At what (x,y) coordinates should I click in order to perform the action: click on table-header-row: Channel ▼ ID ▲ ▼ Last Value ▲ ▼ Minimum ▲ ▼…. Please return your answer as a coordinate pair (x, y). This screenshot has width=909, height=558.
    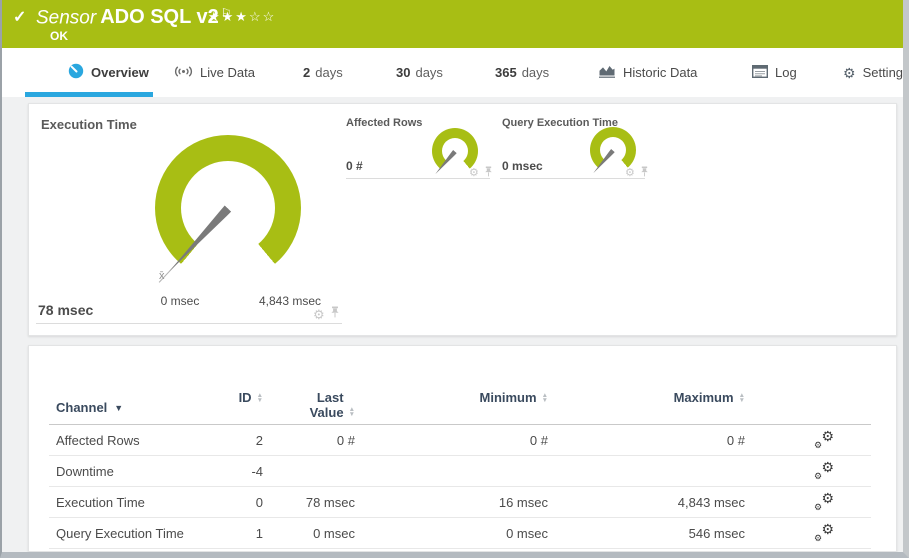
    Looking at the image, I should click on (460, 407).